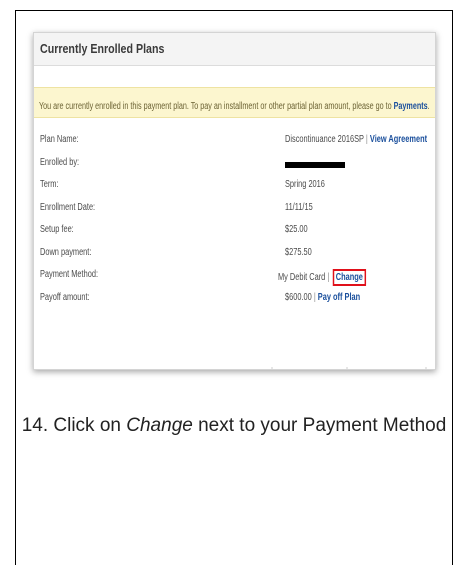 The image size is (472, 565). Describe the element at coordinates (398, 139) in the screenshot. I see `view-agreement-link: View Agreement` at that location.